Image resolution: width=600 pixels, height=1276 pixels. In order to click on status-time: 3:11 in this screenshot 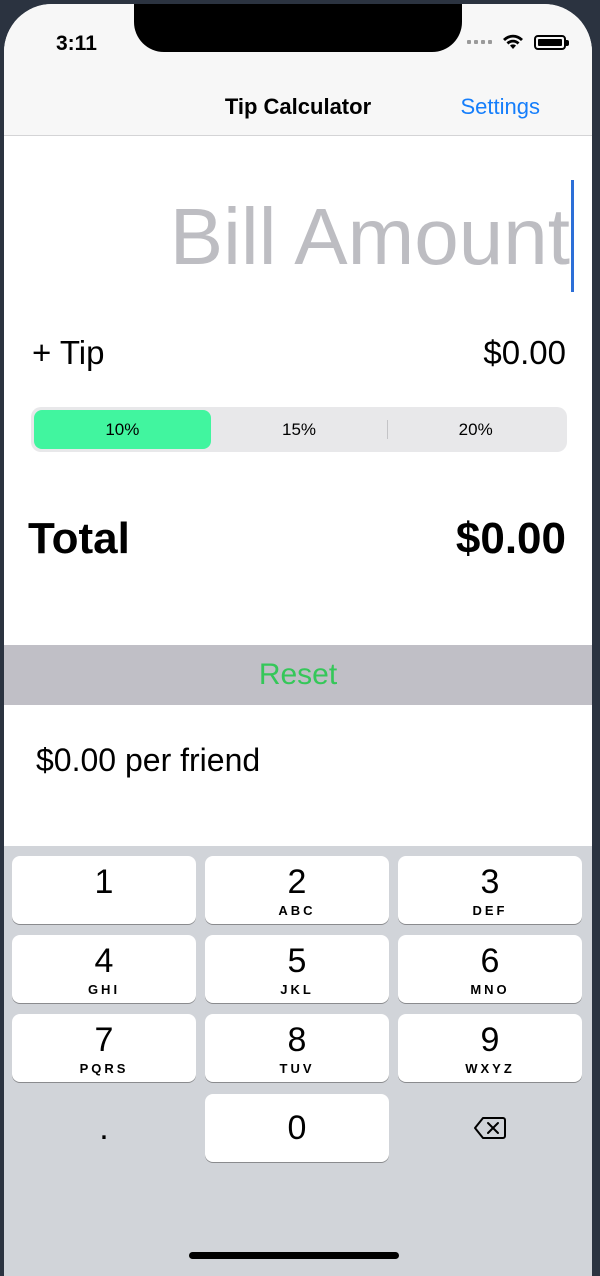, I will do `click(76, 43)`.